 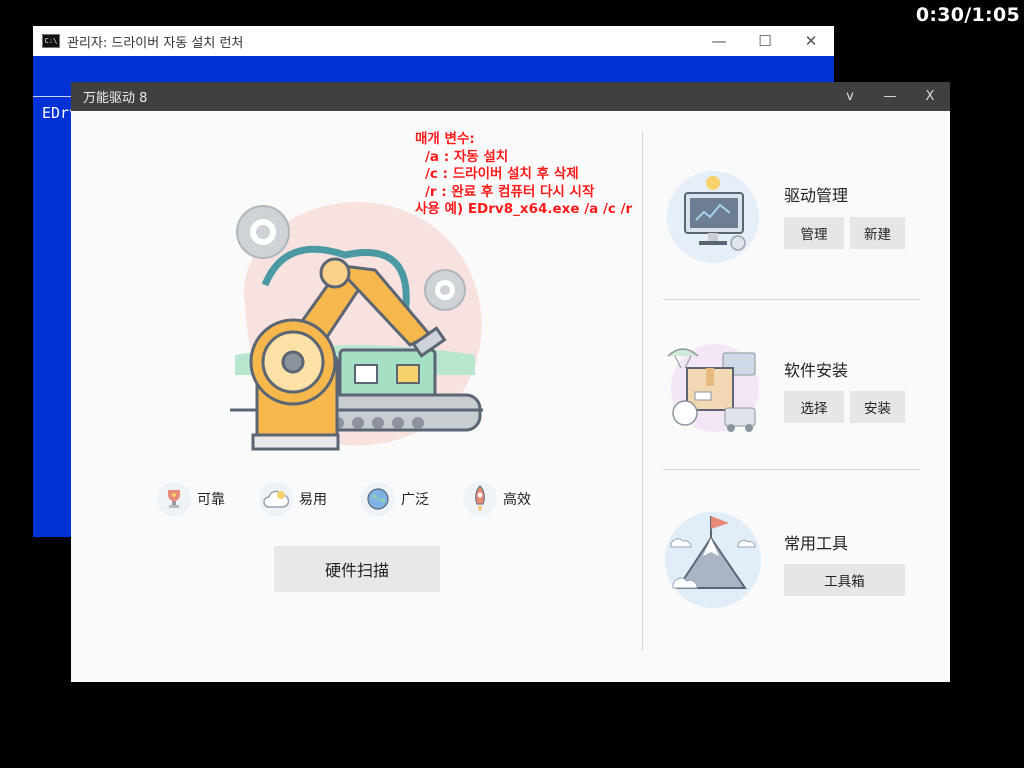 What do you see at coordinates (517, 500) in the screenshot?
I see `feature-label: 高效` at bounding box center [517, 500].